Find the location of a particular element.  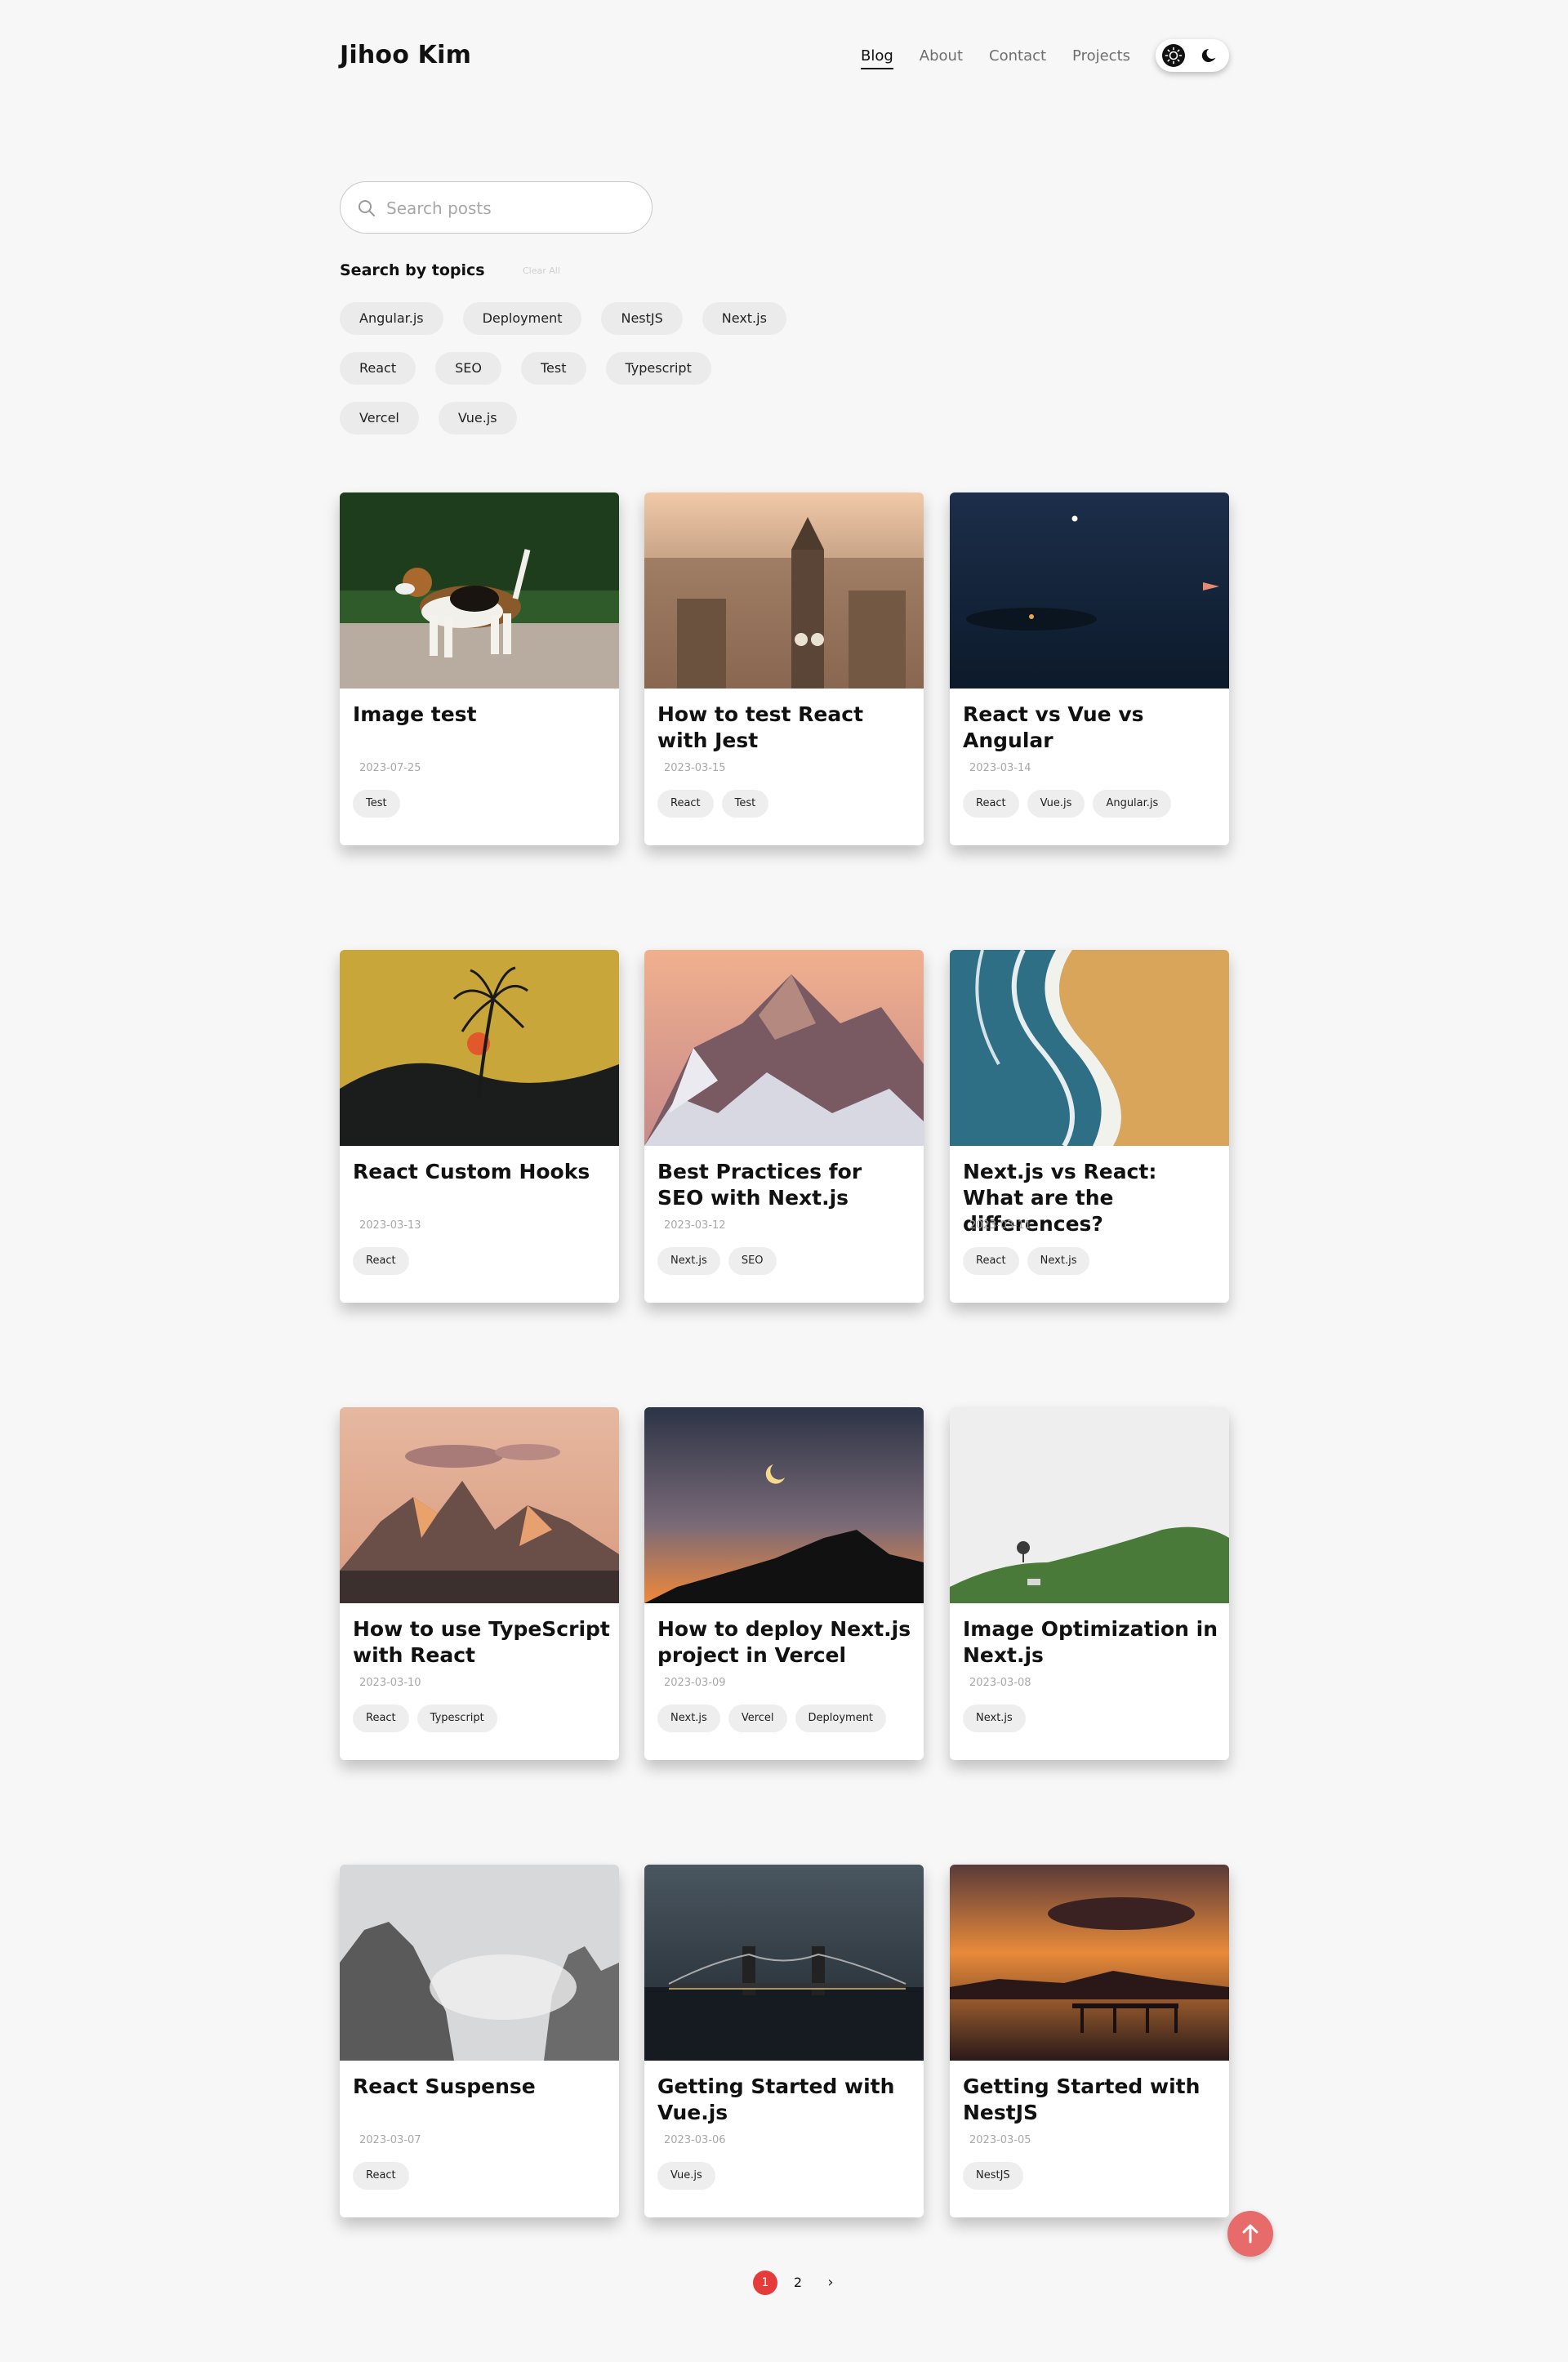

topic-tag: Vue.js is located at coordinates (478, 418).